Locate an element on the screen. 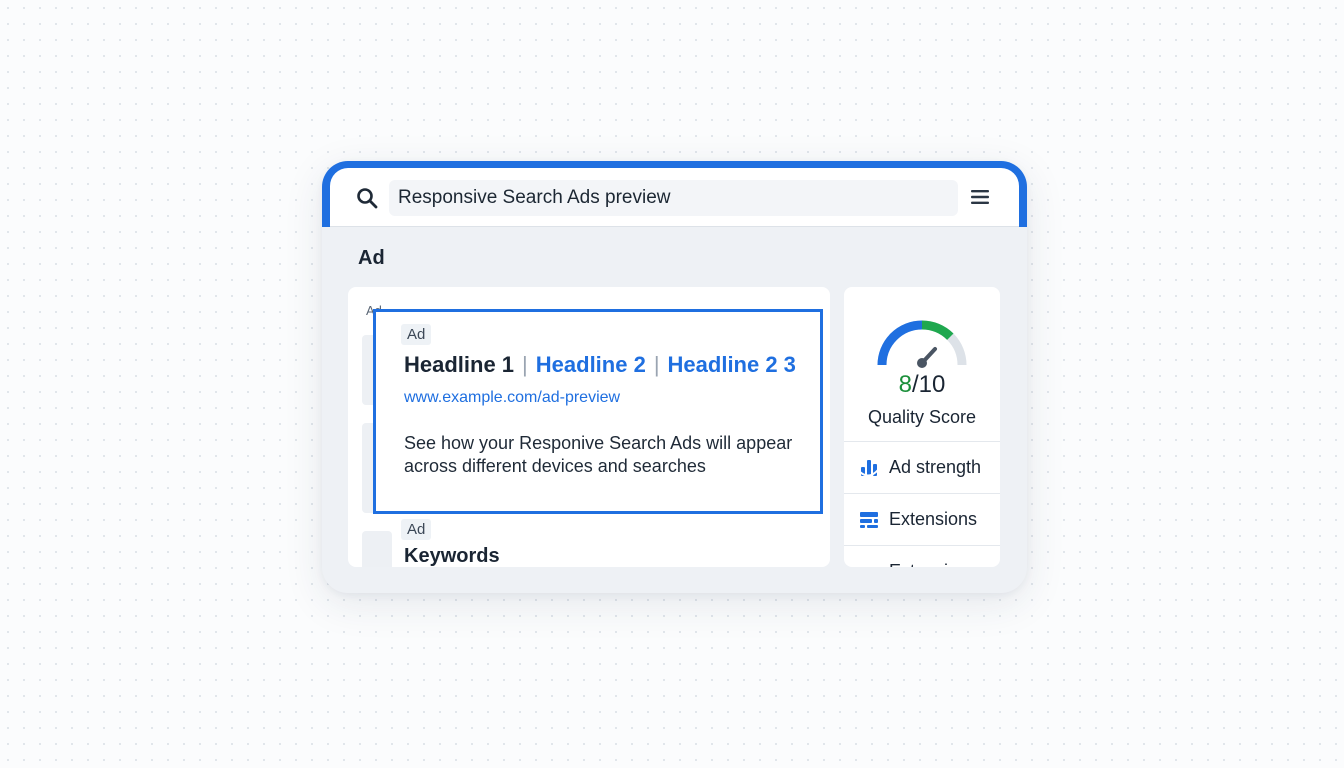 The height and width of the screenshot is (768, 1344). headline-2: Headline 2 is located at coordinates (590, 364).